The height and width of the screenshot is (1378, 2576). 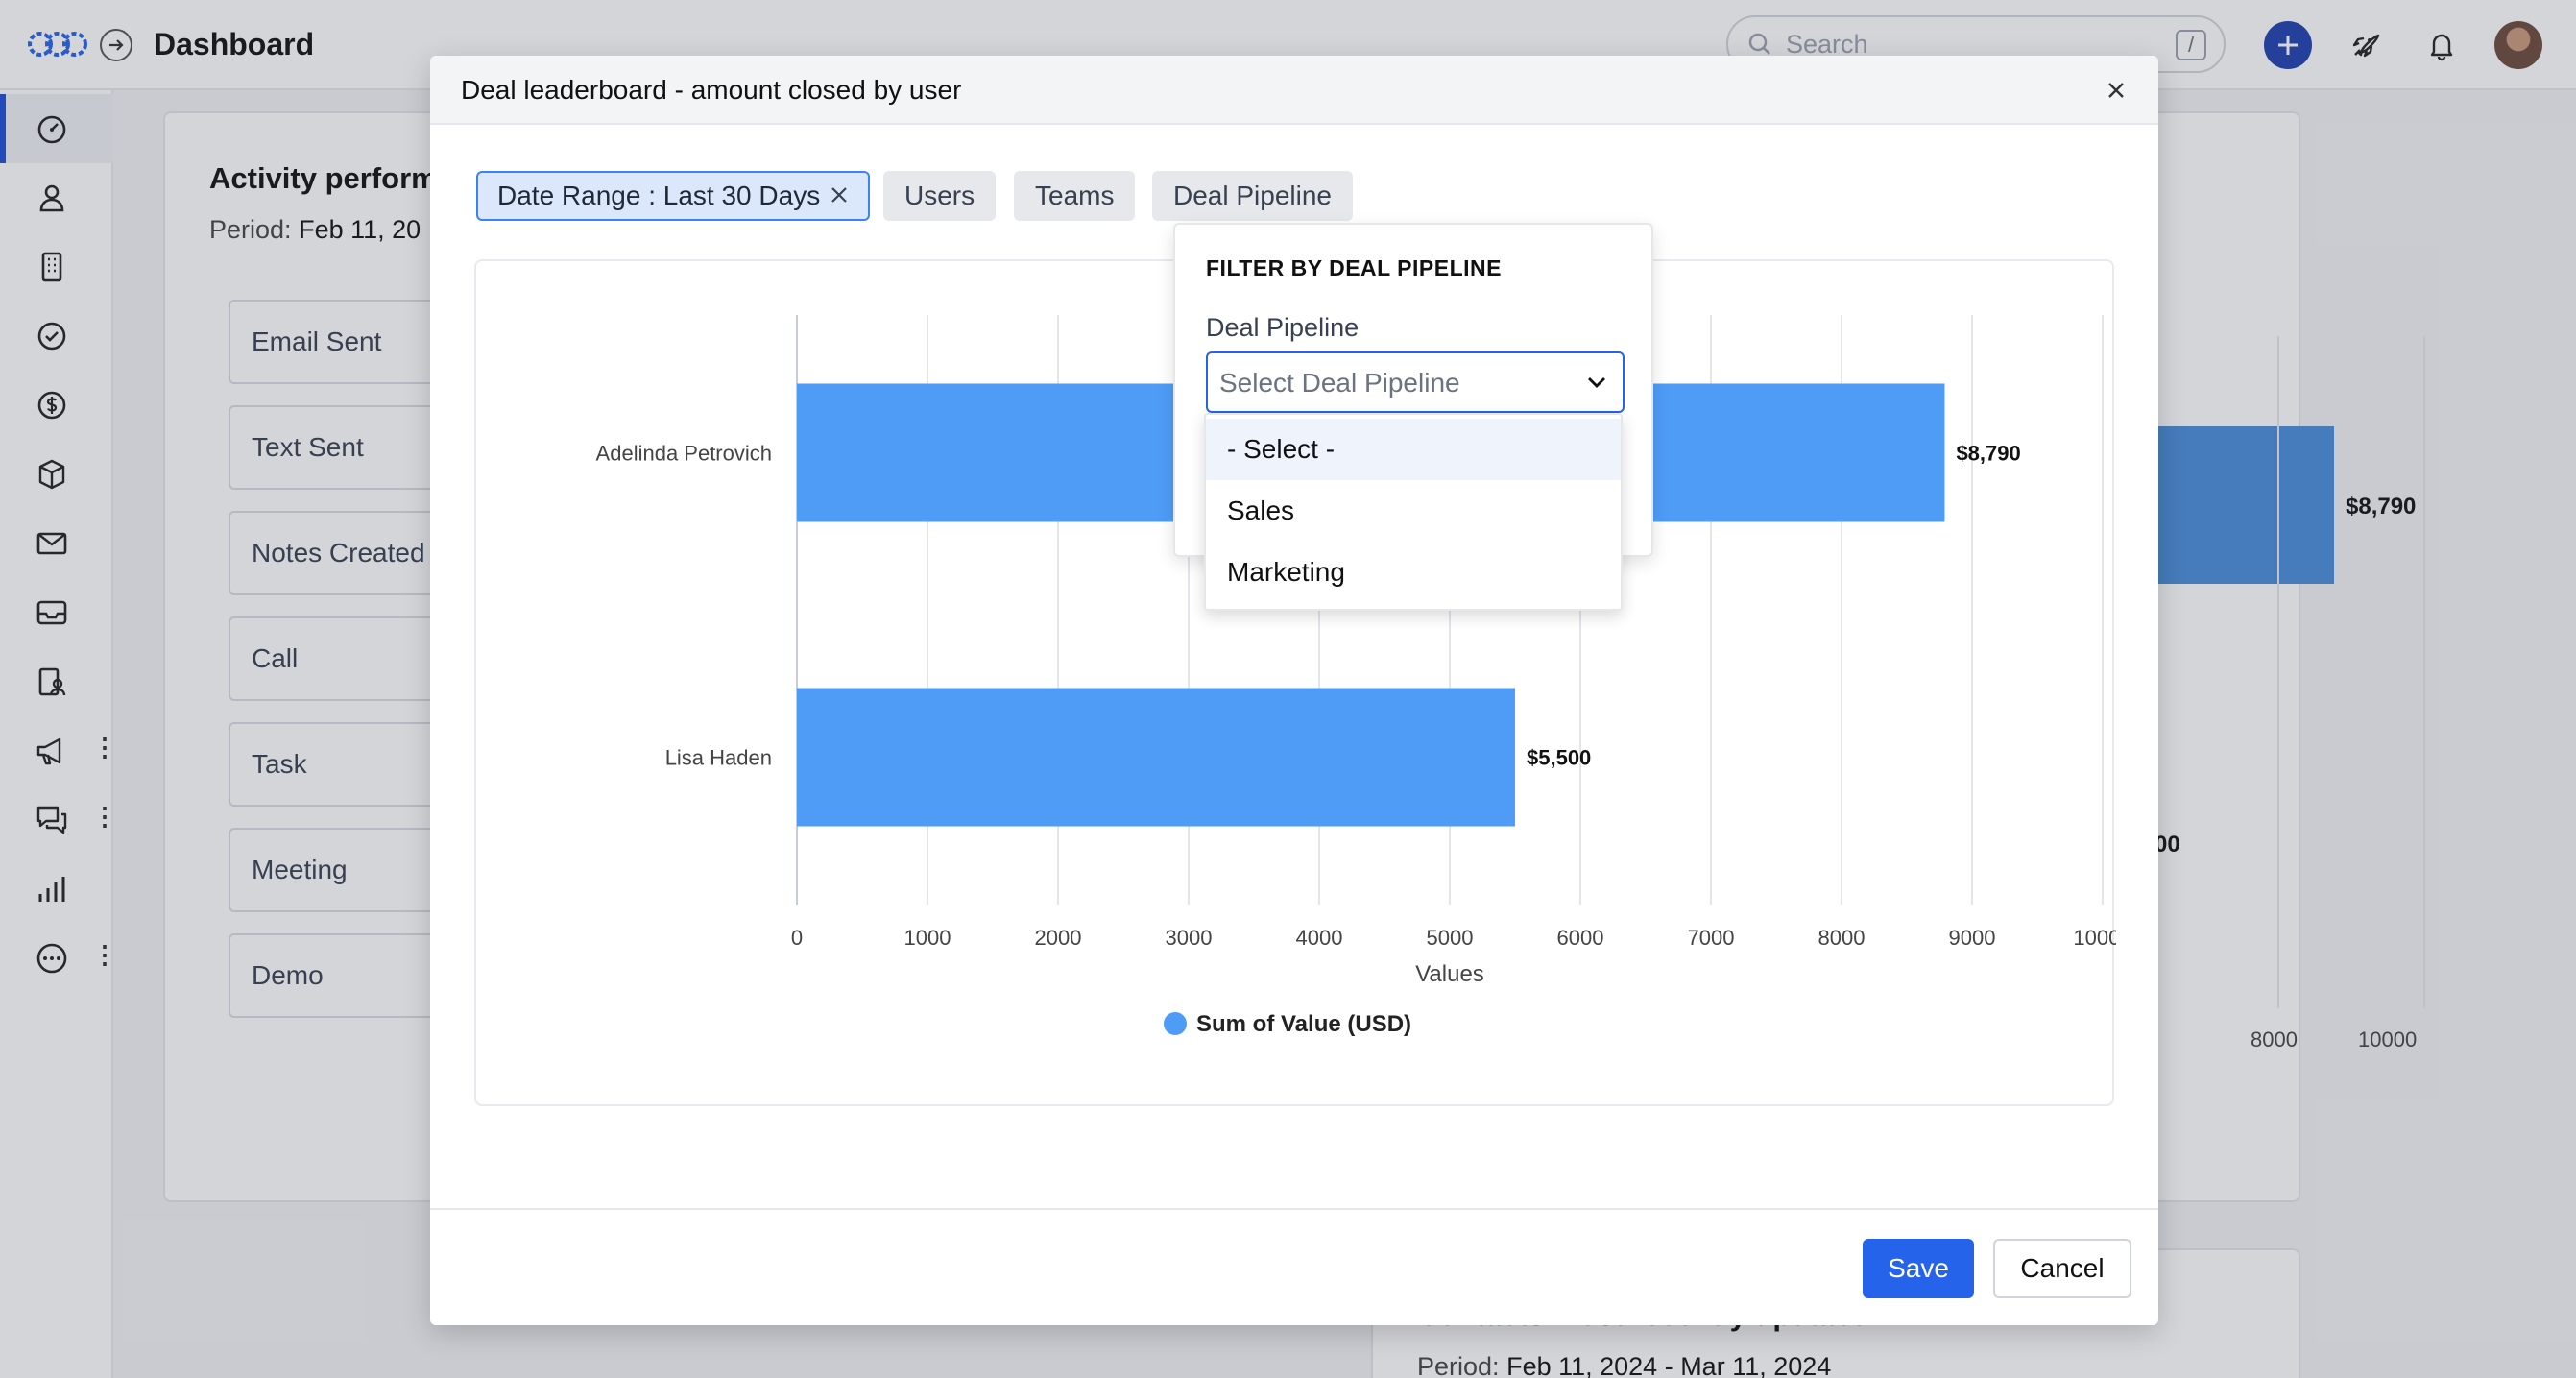 I want to click on modal-footer: Save Cancel, so click(x=1294, y=1266).